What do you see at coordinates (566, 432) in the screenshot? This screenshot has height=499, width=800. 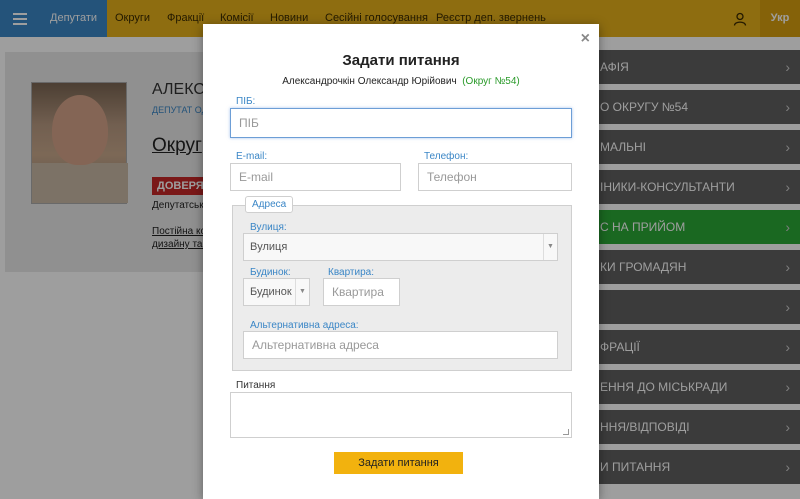 I see `resize-handle-icon` at bounding box center [566, 432].